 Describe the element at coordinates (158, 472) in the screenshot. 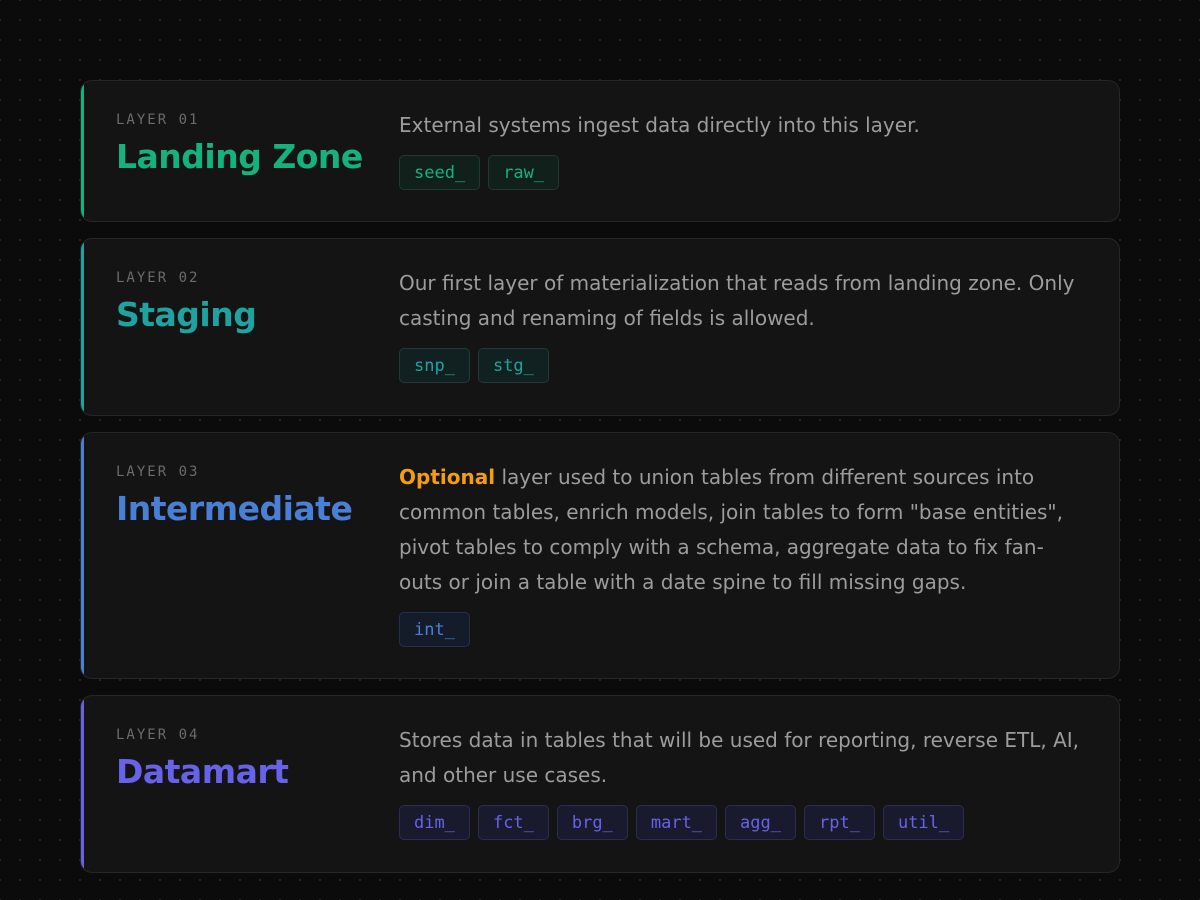

I see `layer-number-label: LAYER 03` at that location.